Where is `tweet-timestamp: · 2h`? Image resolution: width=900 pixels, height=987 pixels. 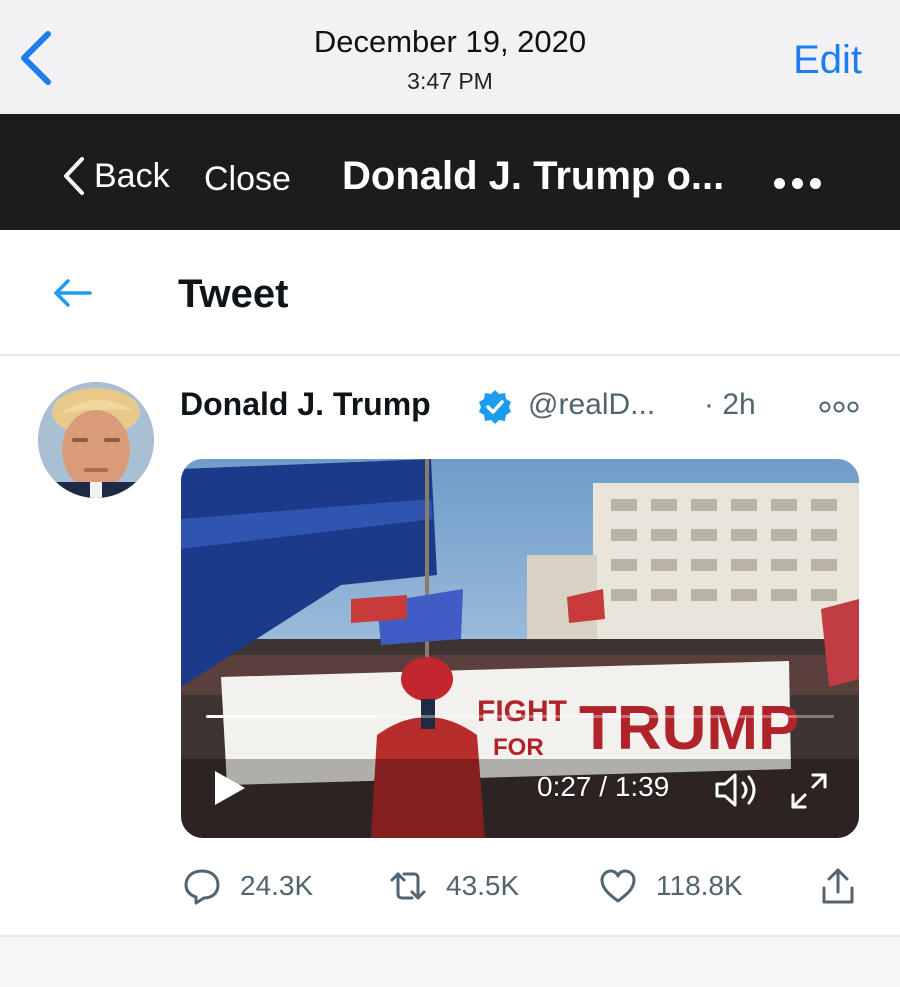
tweet-timestamp: · 2h is located at coordinates (730, 405).